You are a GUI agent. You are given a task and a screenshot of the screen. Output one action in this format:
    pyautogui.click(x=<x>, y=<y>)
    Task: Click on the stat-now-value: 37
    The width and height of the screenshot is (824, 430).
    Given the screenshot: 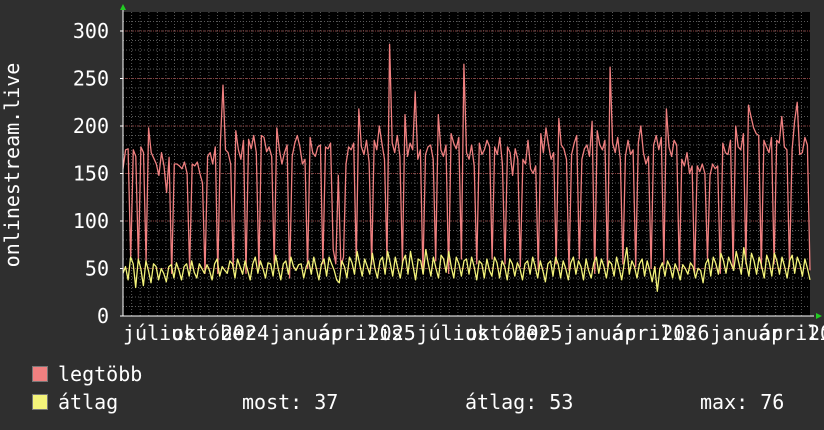 What is the action you would take?
    pyautogui.click(x=326, y=402)
    